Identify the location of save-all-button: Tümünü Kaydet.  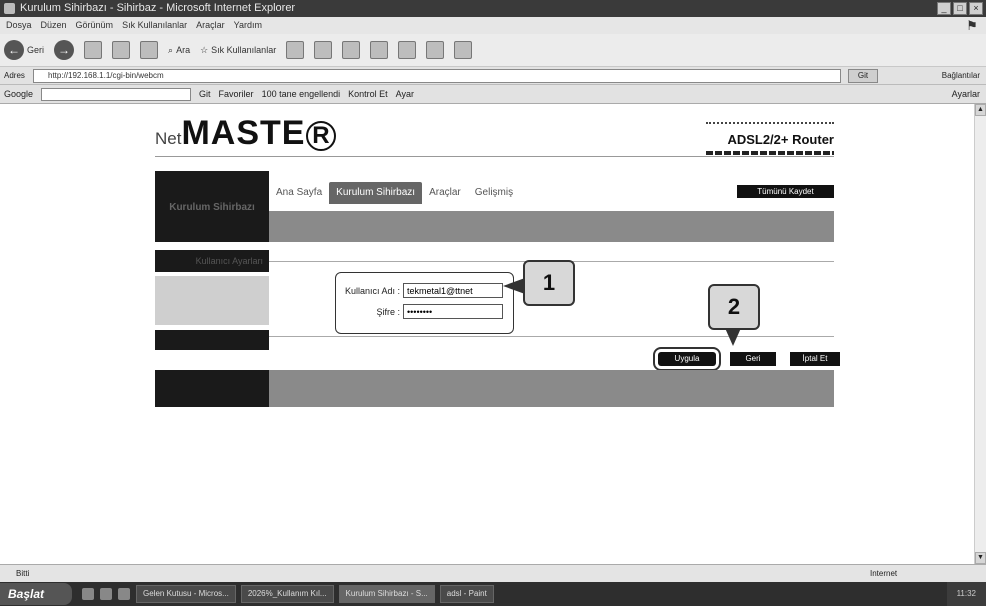
(785, 191).